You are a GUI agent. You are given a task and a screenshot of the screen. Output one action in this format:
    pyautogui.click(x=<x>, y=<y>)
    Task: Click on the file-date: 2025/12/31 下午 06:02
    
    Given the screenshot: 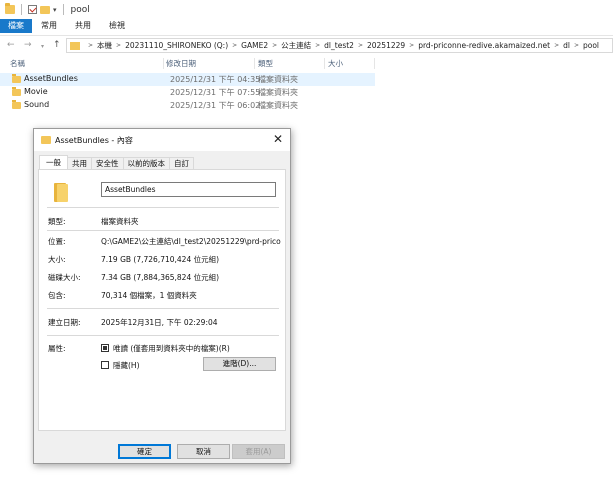 What is the action you would take?
    pyautogui.click(x=215, y=105)
    